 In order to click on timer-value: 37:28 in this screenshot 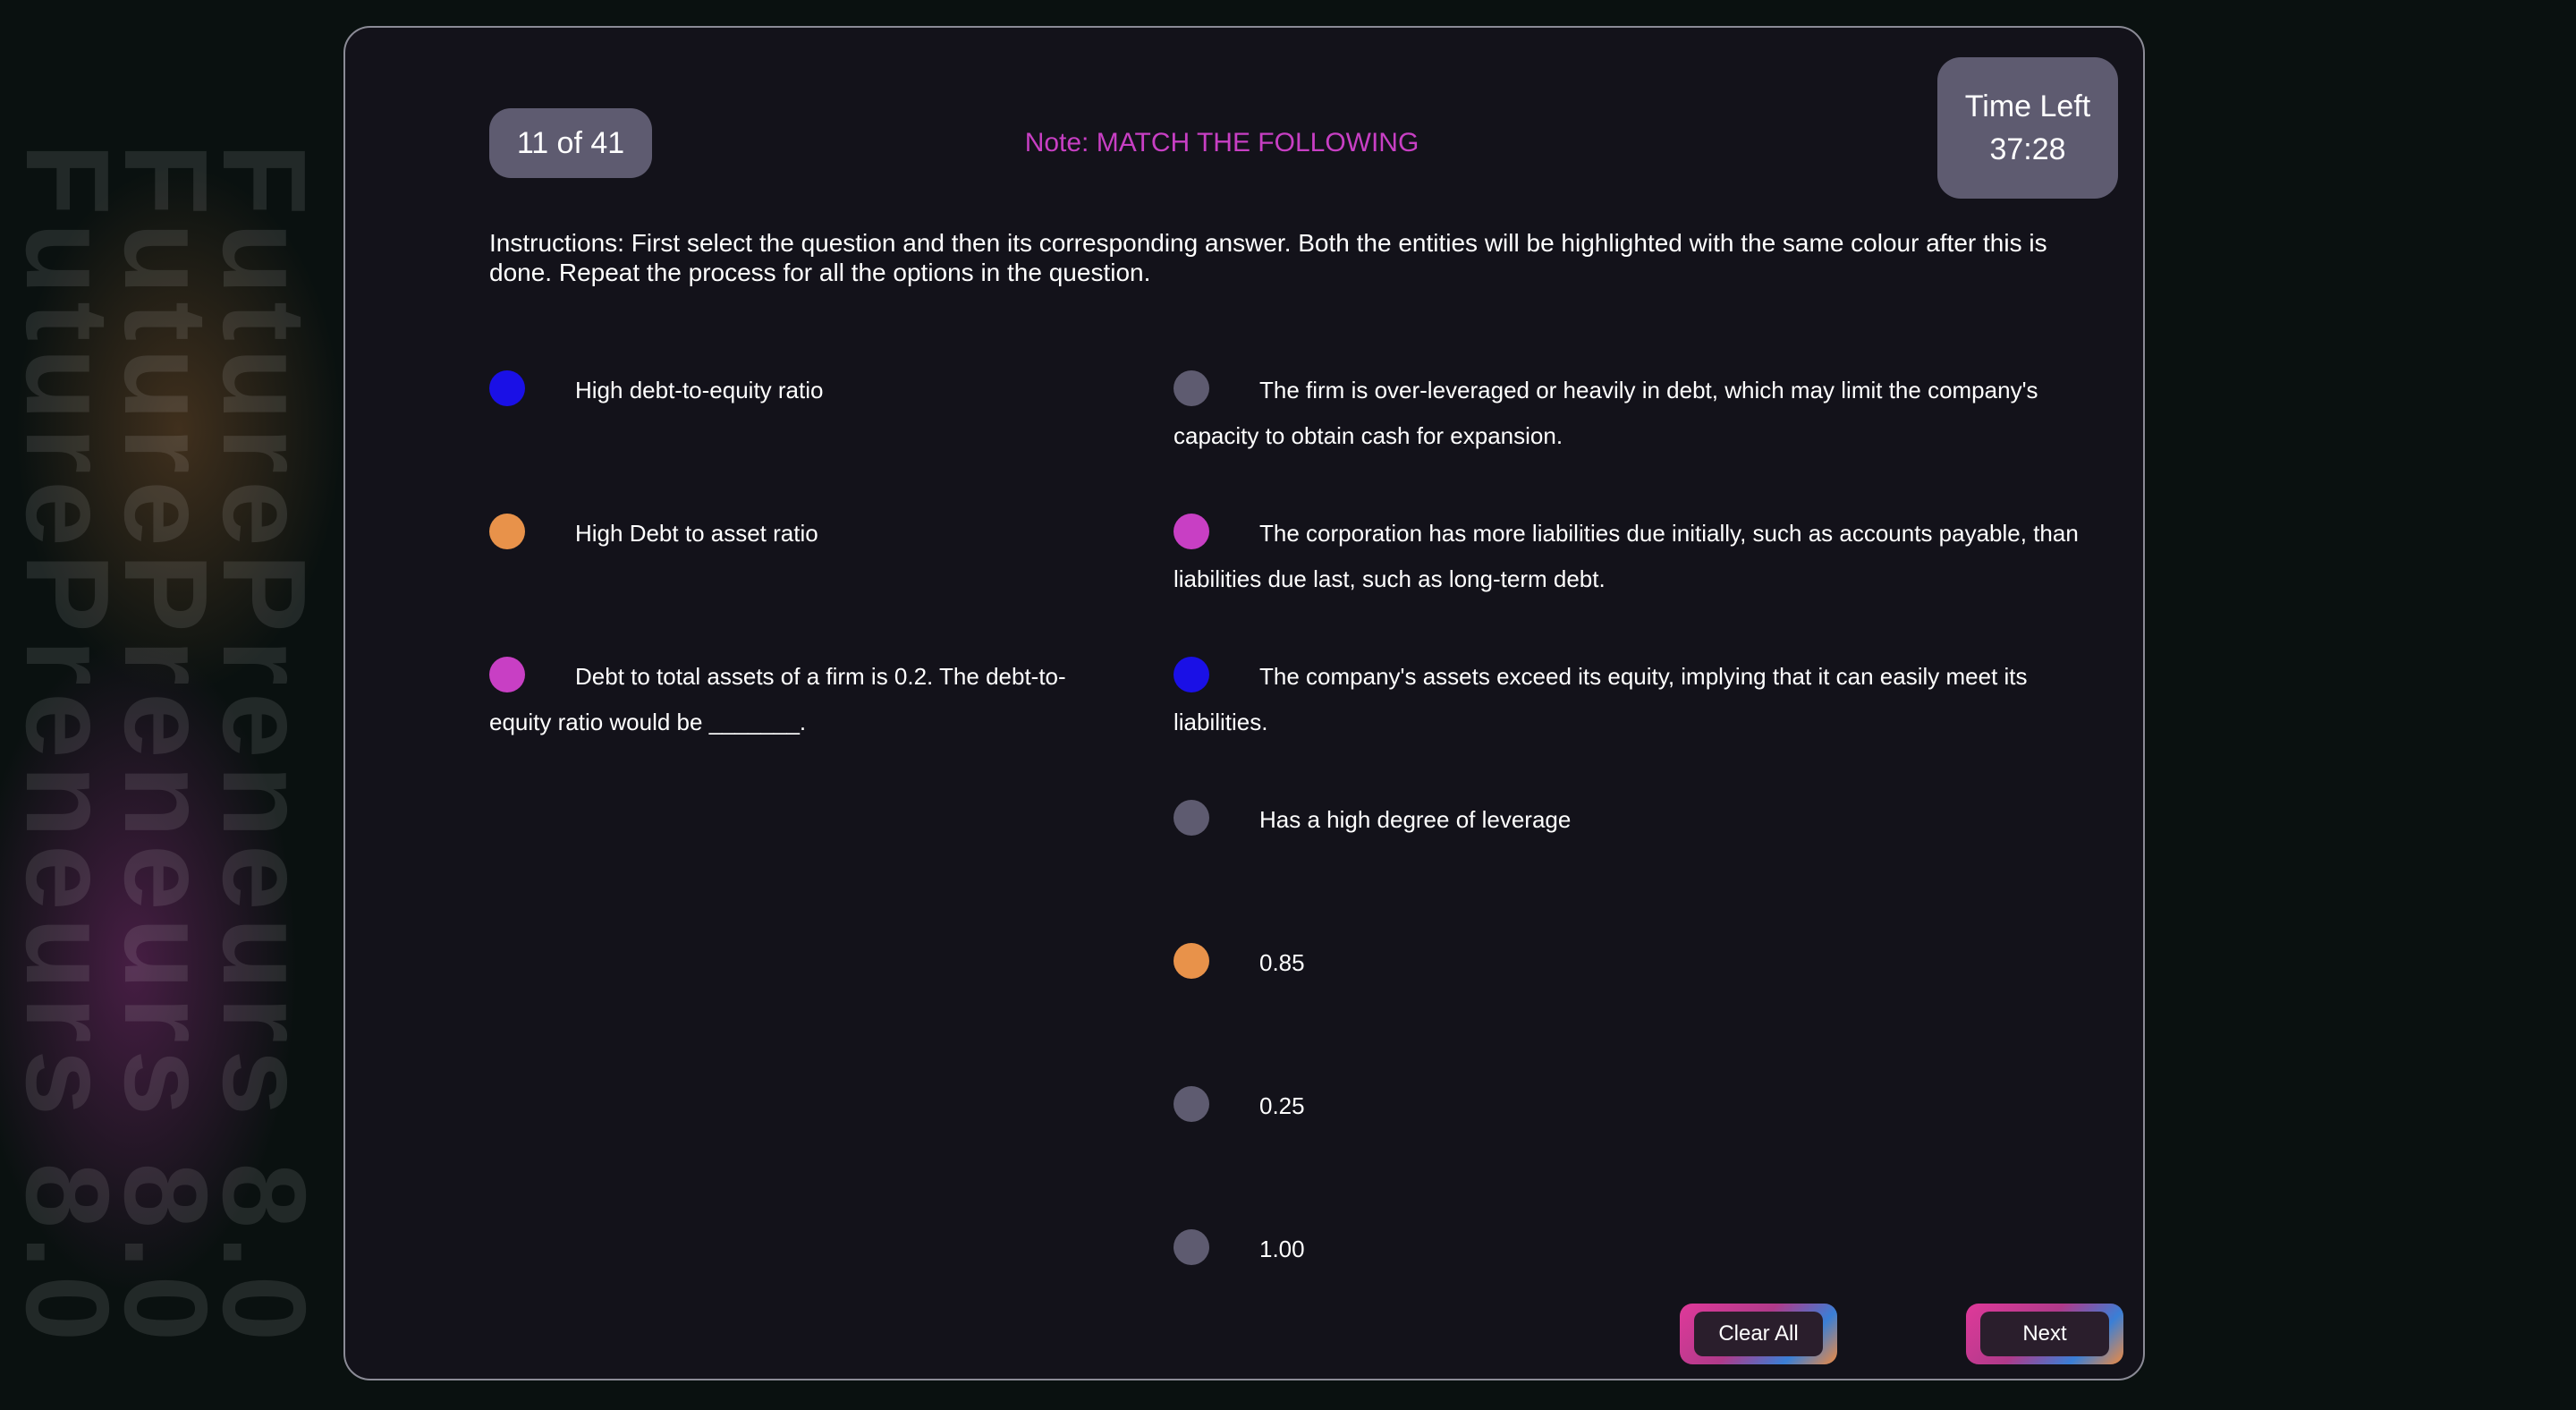, I will do `click(2027, 149)`.